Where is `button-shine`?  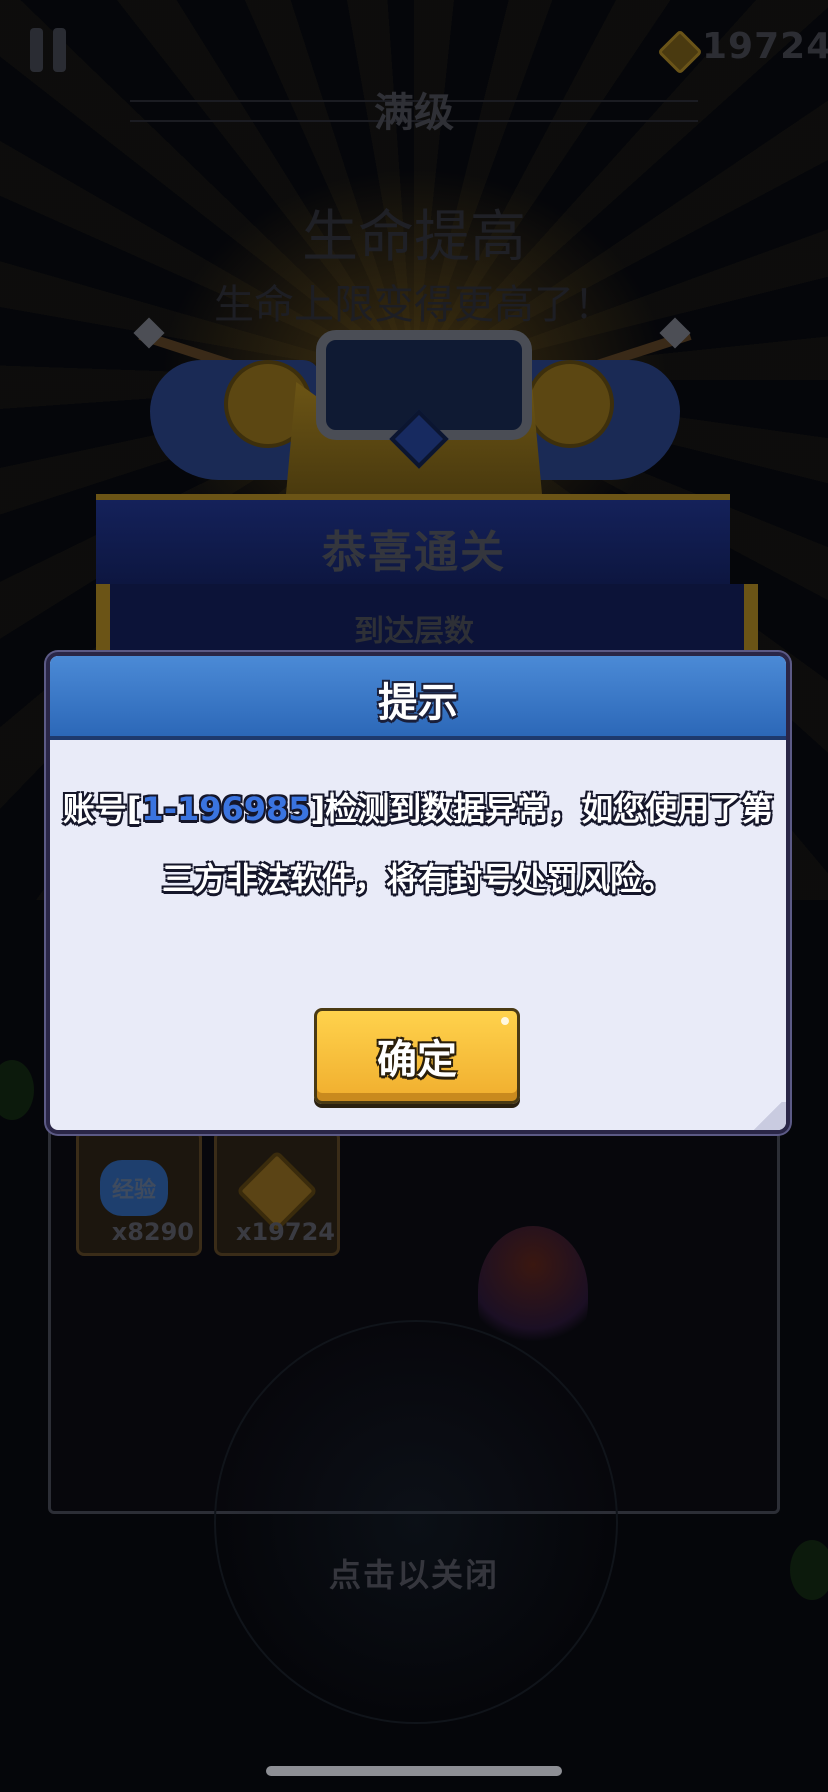
button-shine is located at coordinates (505, 1021).